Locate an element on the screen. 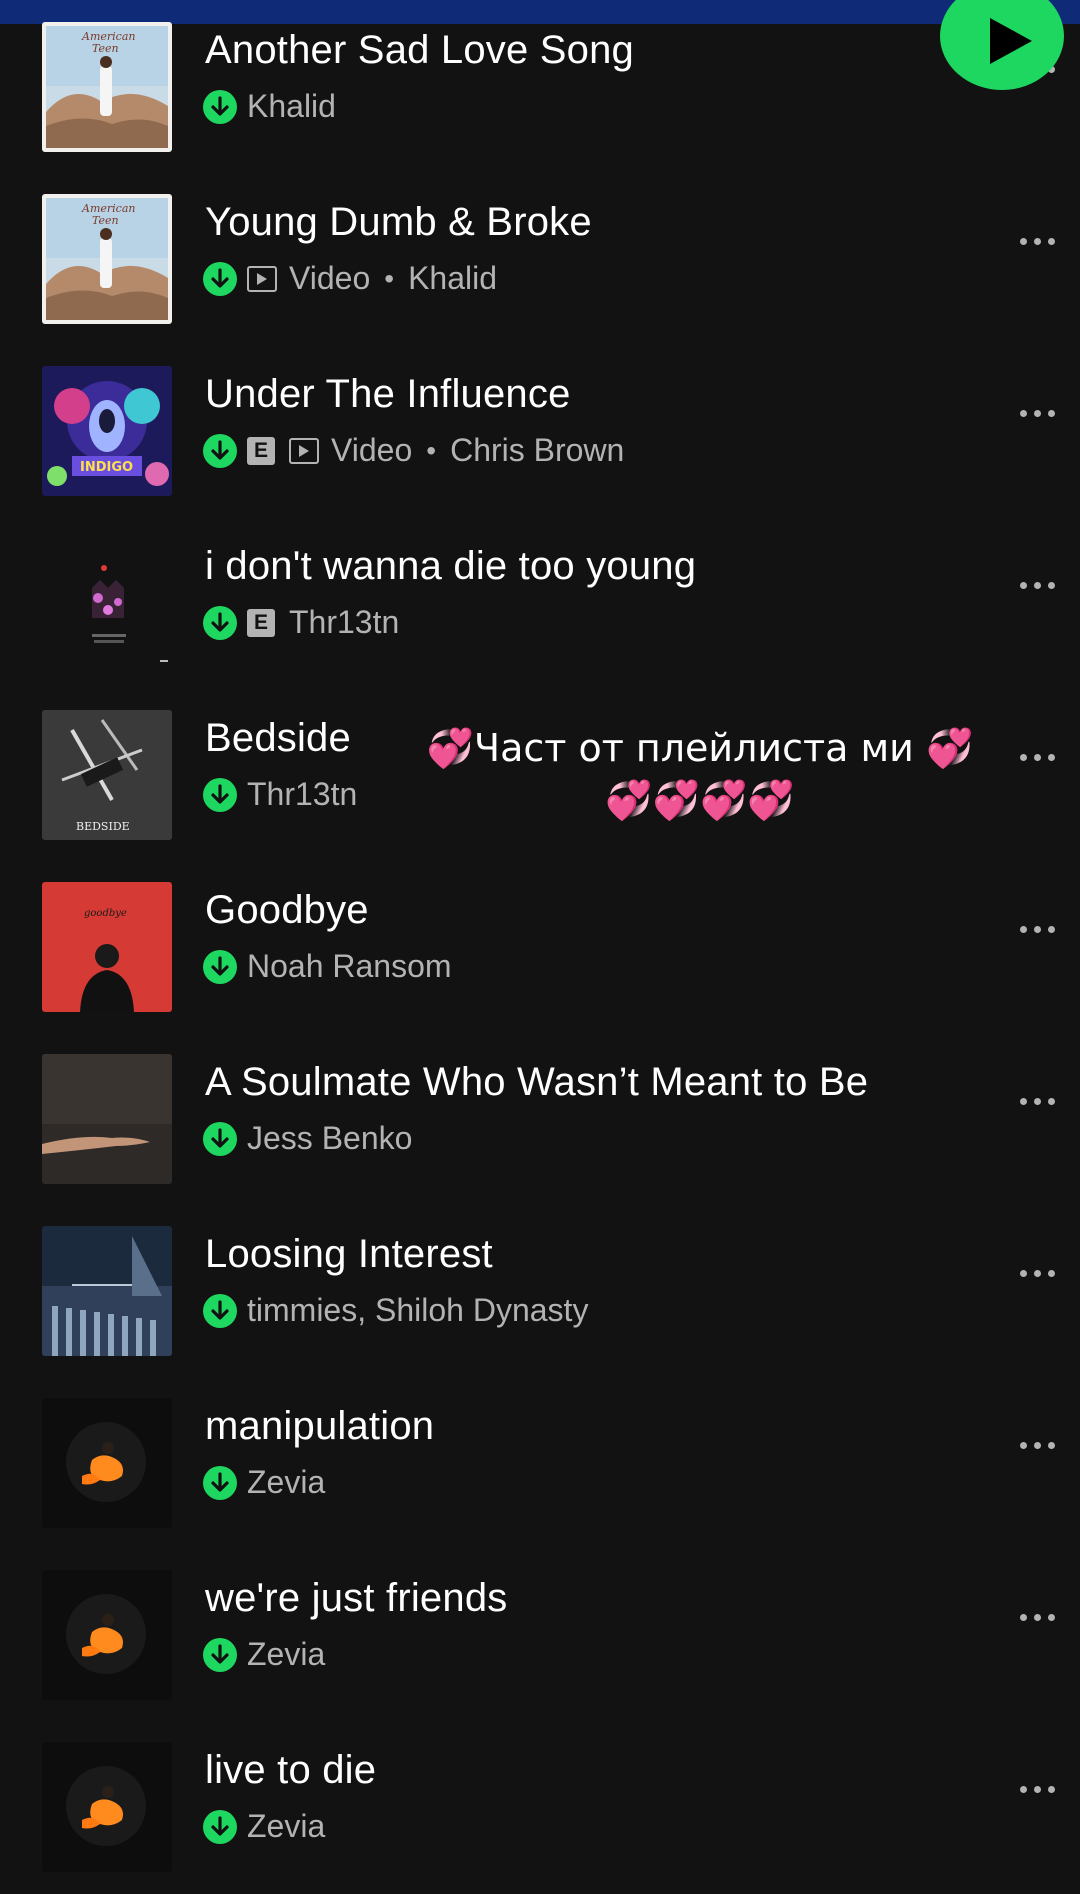 This screenshot has height=1894, width=1080. album-cover: goodbye is located at coordinates (107, 947).